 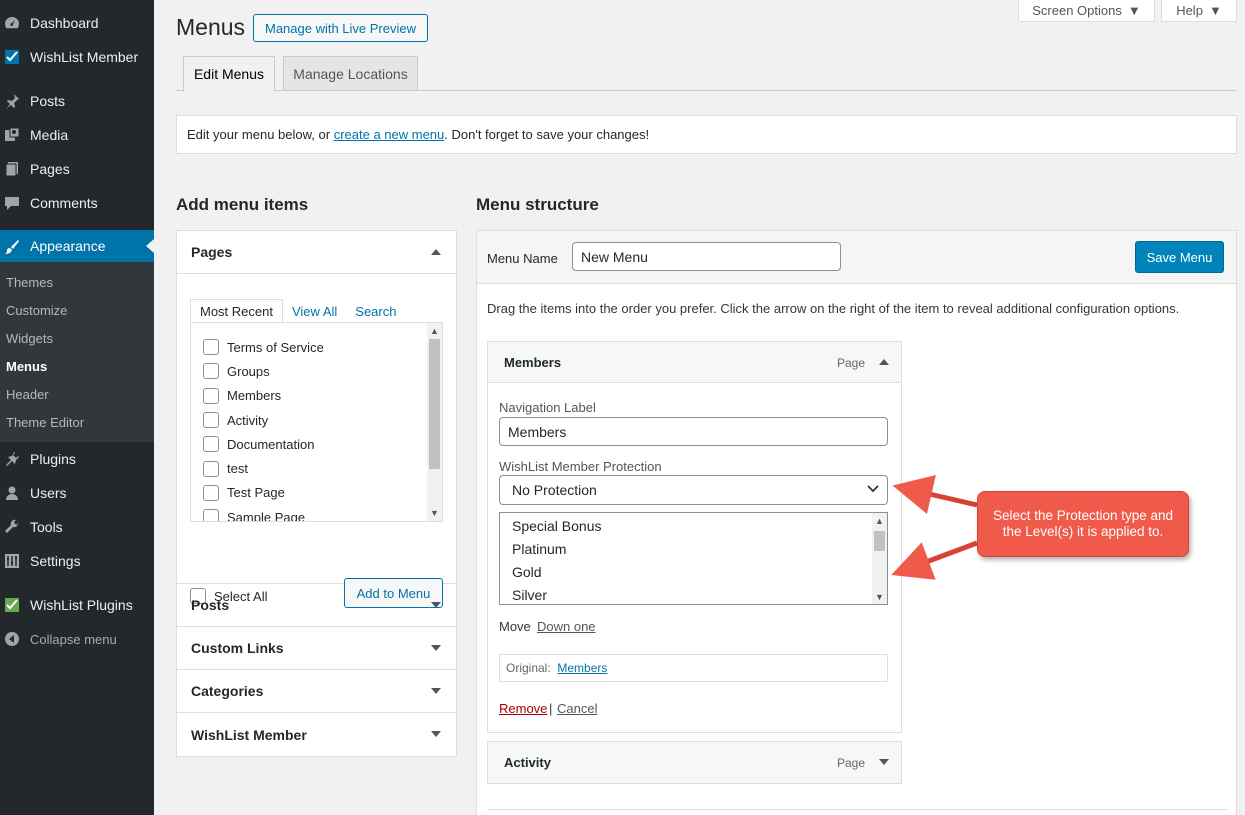 What do you see at coordinates (693, 490) in the screenshot?
I see `protection-select: No Protection` at bounding box center [693, 490].